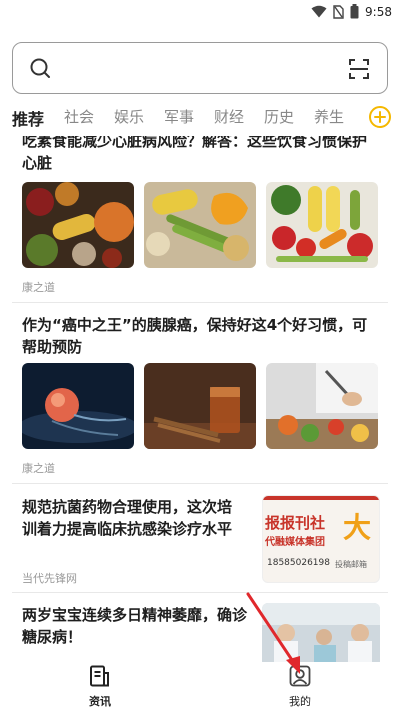 This screenshot has width=400, height=712. I want to click on tab-health: 养生, so click(329, 116).